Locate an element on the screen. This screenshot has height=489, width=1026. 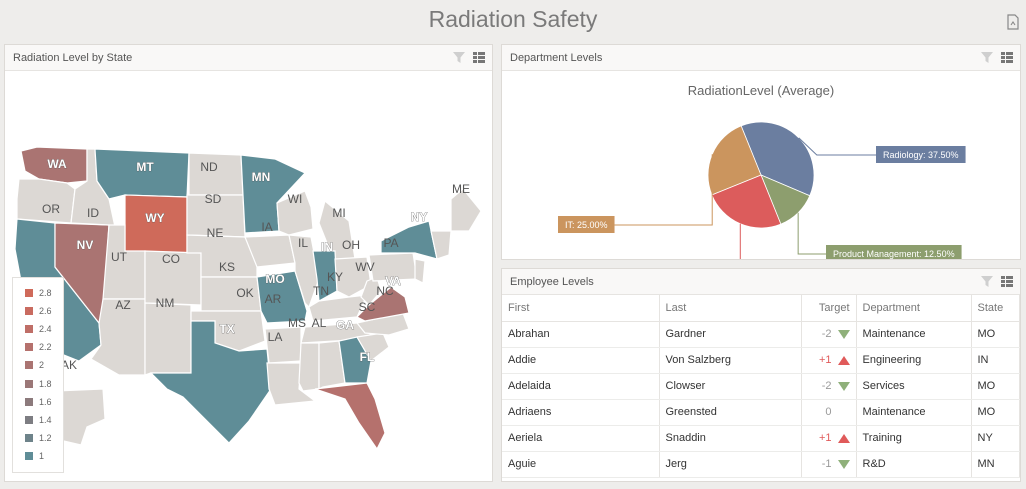
state-fl is located at coordinates (350, 416).